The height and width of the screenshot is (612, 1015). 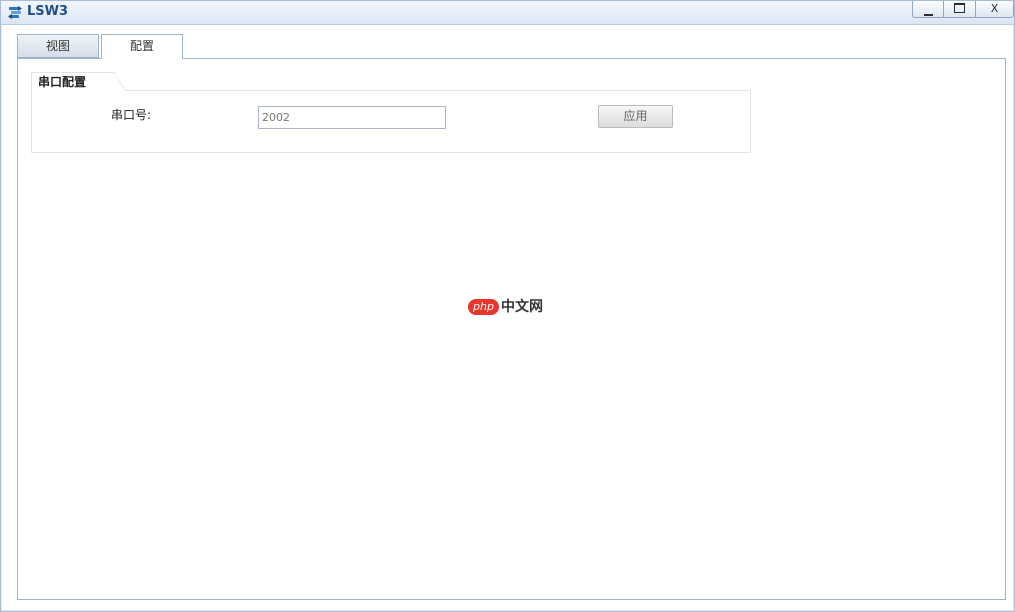 I want to click on tab-config: 配置, so click(x=142, y=46).